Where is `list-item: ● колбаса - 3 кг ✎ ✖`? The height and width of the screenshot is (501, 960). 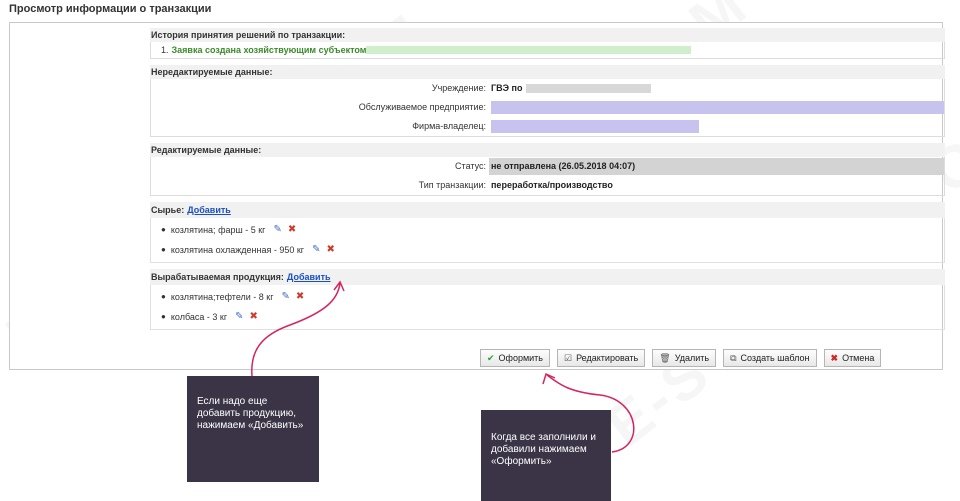
list-item: ● колбаса - 3 кг ✎ ✖ is located at coordinates (547, 317).